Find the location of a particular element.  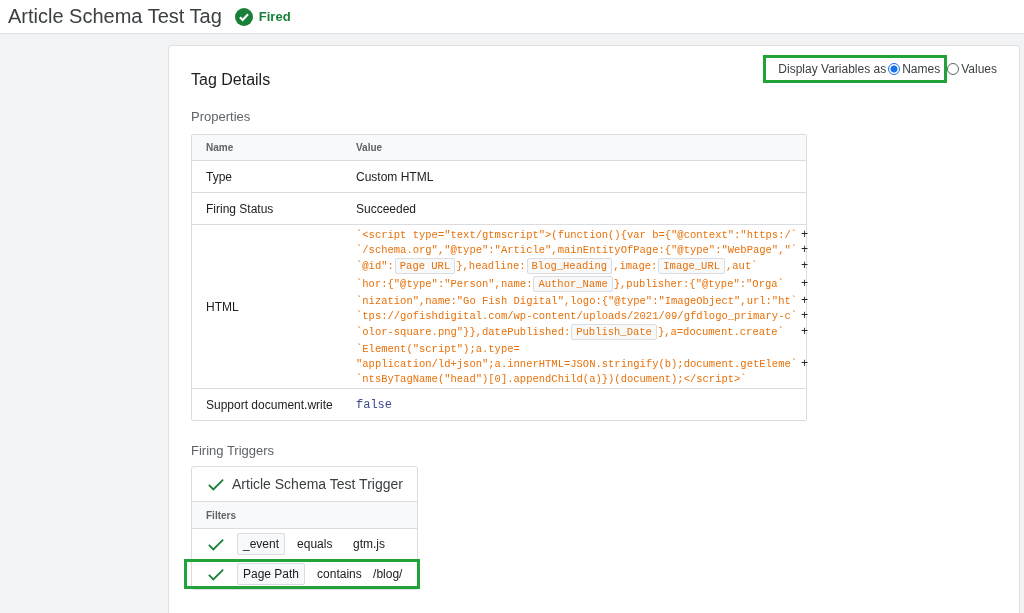

code-text: ,aut` is located at coordinates (742, 266).